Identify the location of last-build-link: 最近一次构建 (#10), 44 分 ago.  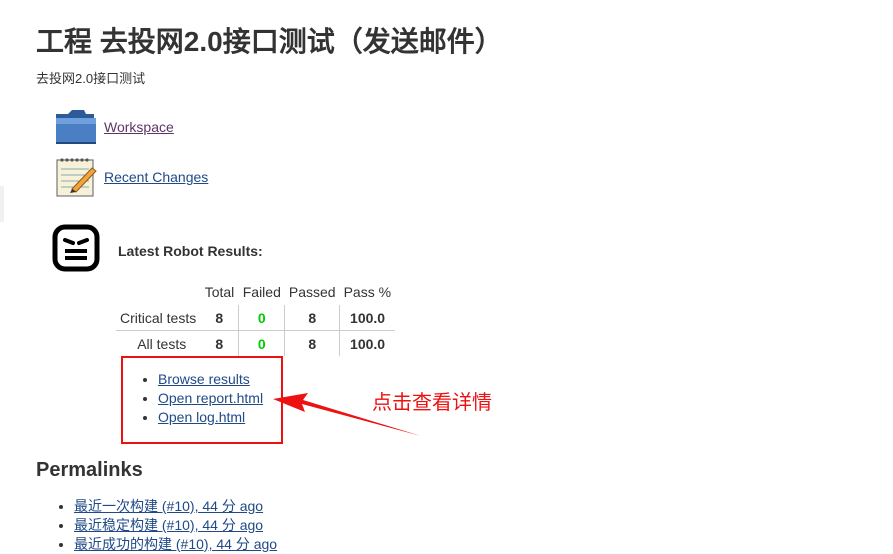
(168, 506).